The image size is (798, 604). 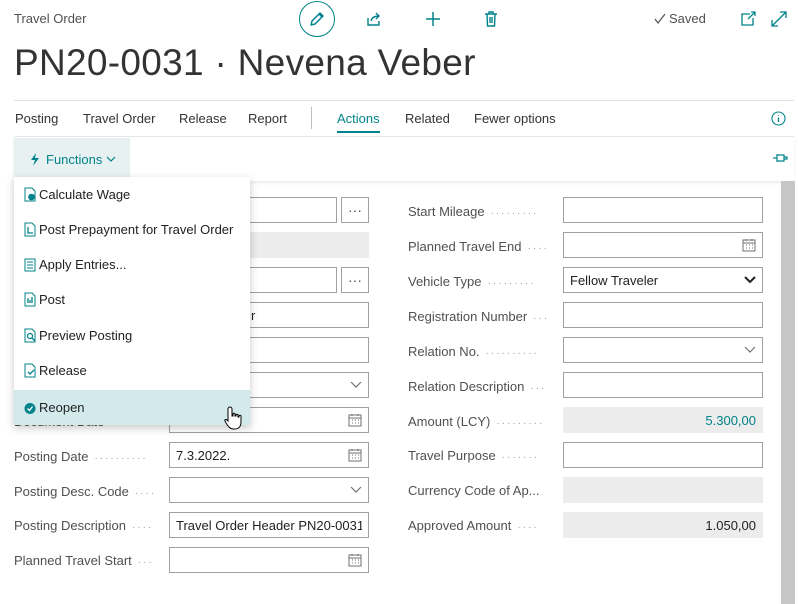 I want to click on approved-amount-field: 1.050,00, so click(x=663, y=525).